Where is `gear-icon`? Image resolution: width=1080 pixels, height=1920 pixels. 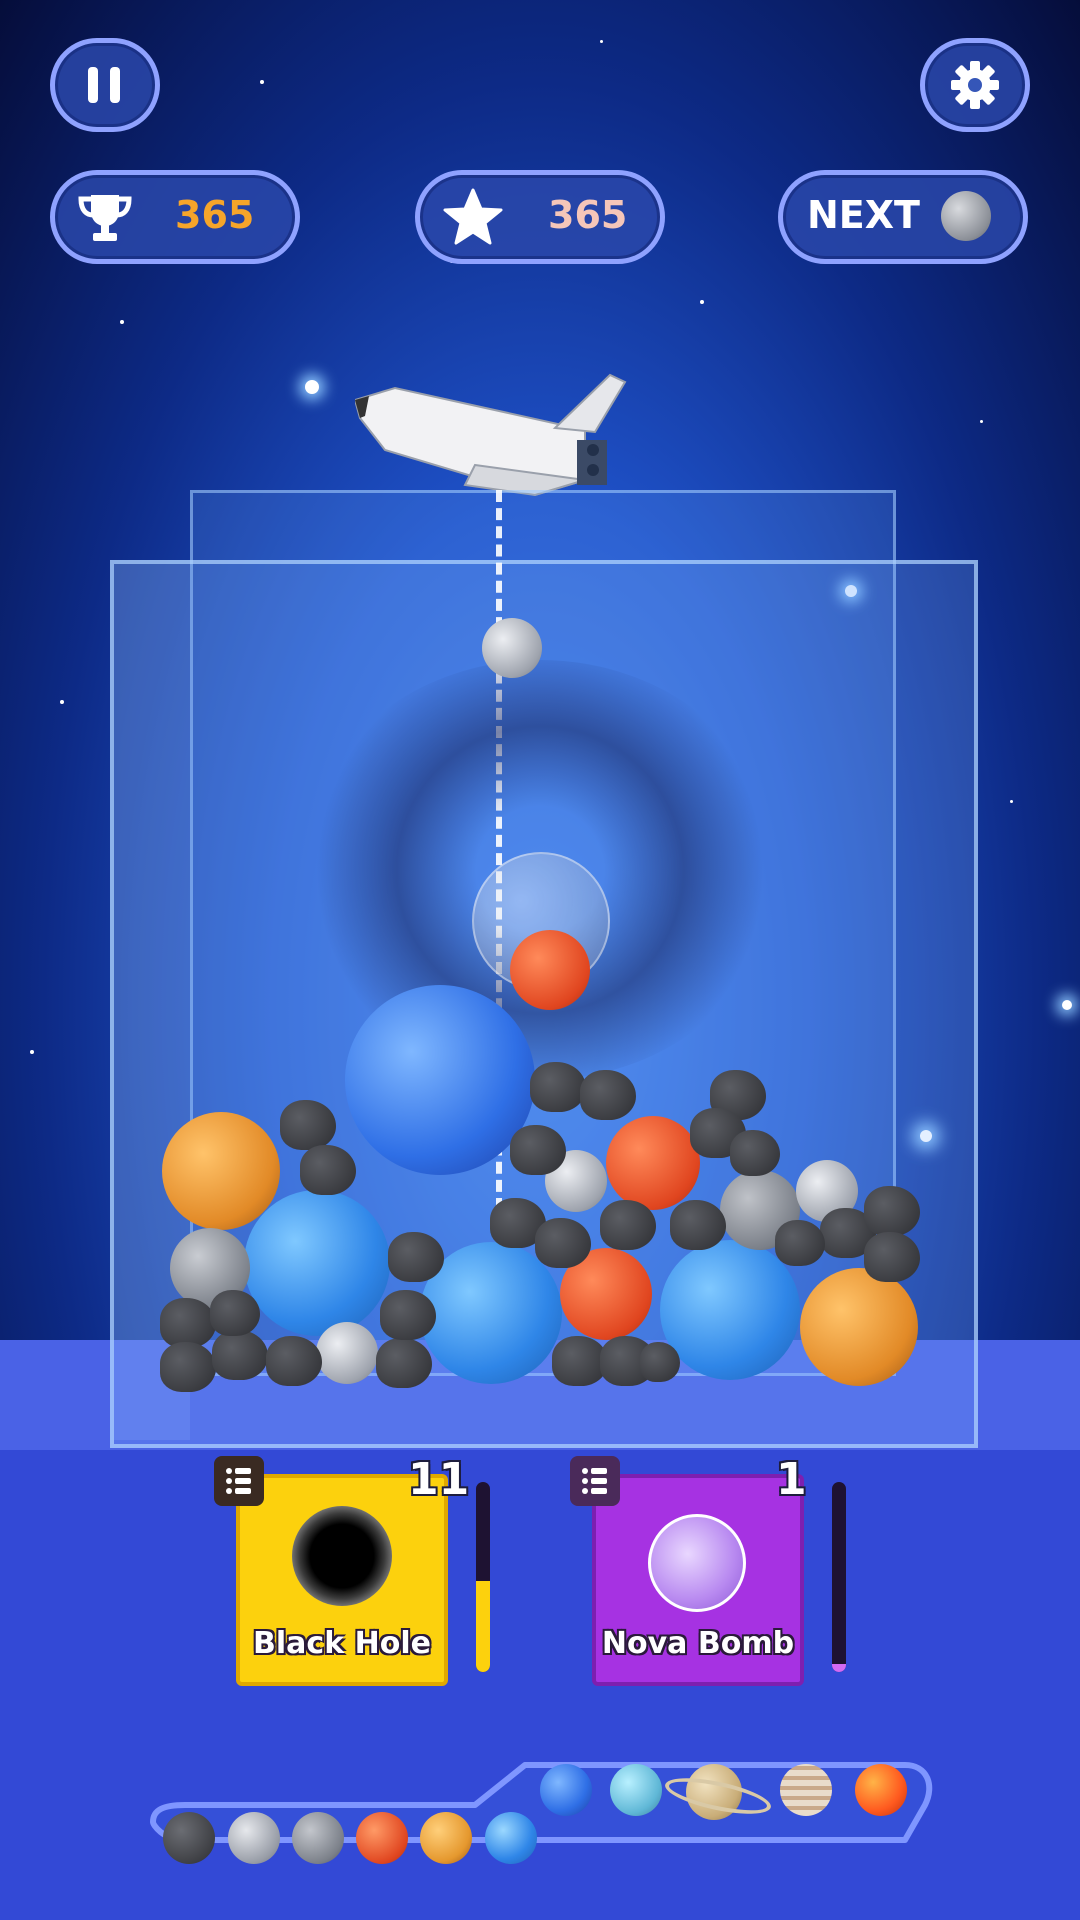 gear-icon is located at coordinates (975, 85).